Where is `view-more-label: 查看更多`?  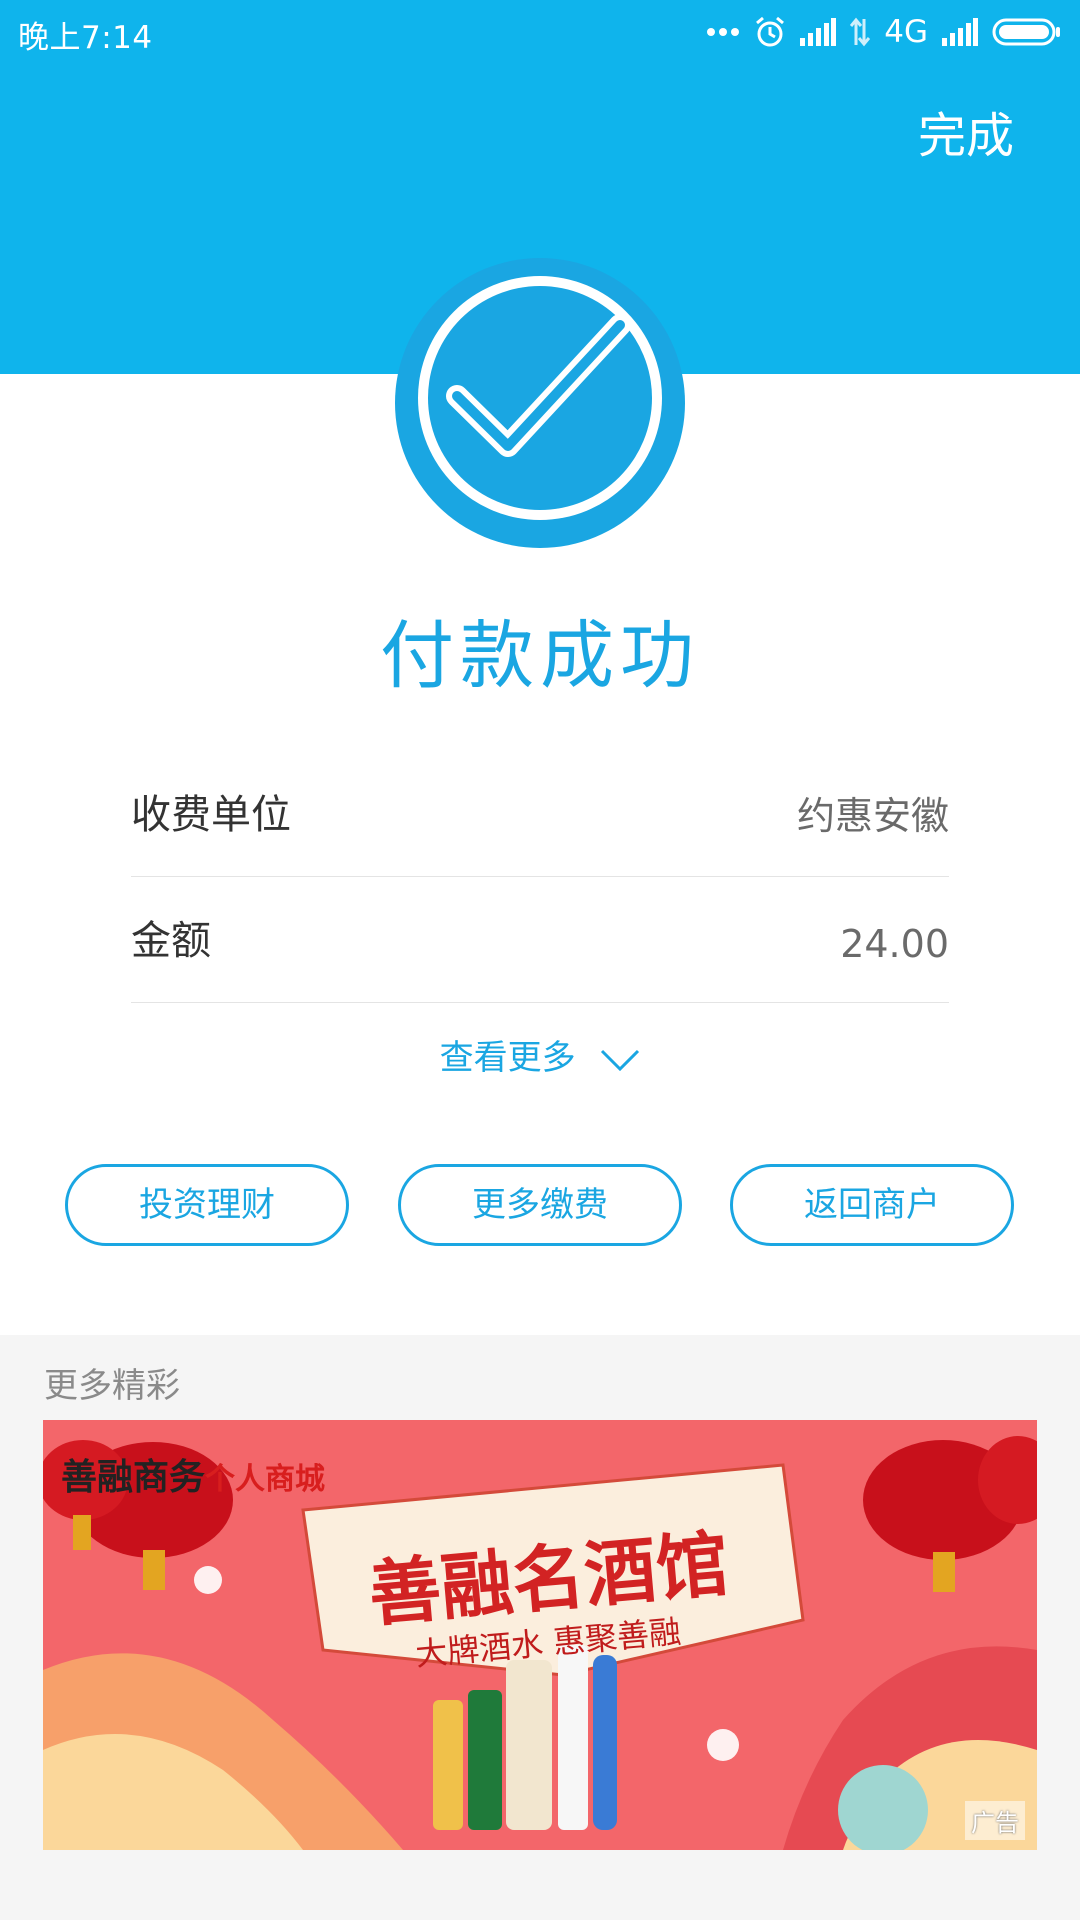 view-more-label: 查看更多 is located at coordinates (507, 1058).